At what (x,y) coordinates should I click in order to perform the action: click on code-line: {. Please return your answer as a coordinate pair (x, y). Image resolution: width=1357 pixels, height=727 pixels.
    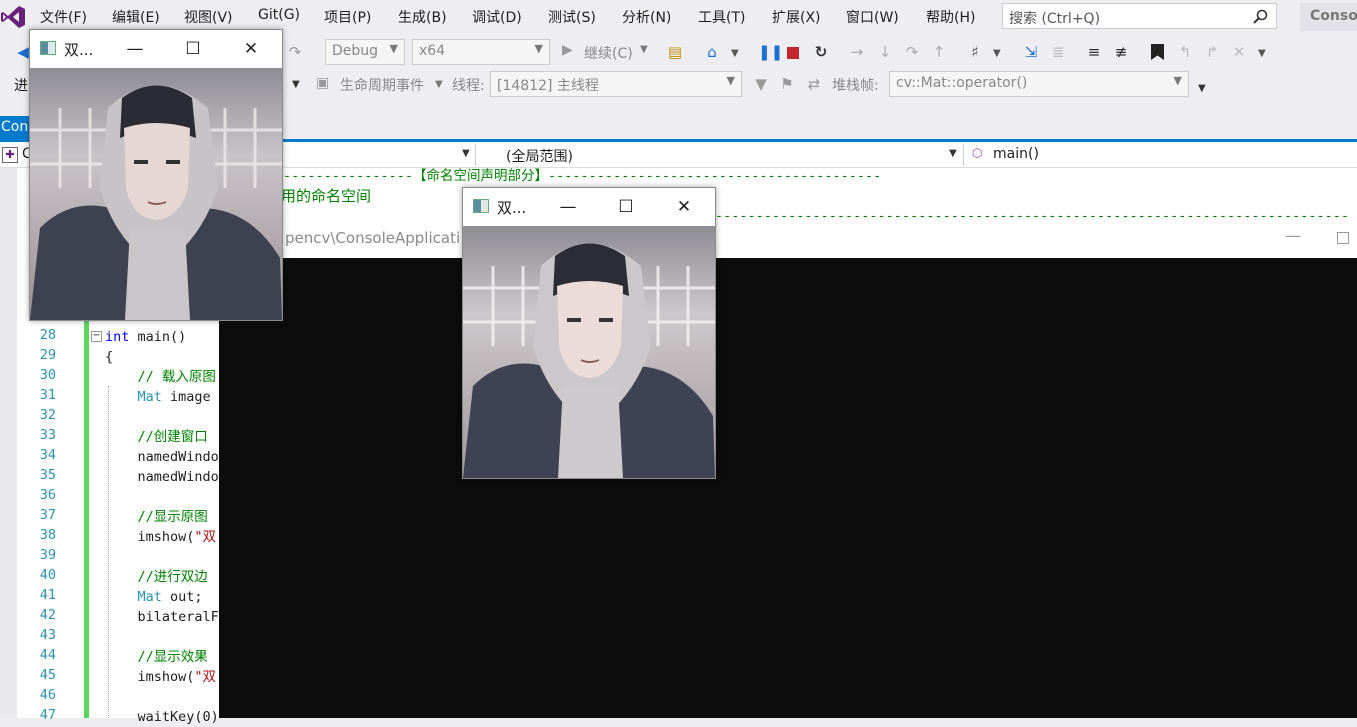
    Looking at the image, I should click on (109, 357).